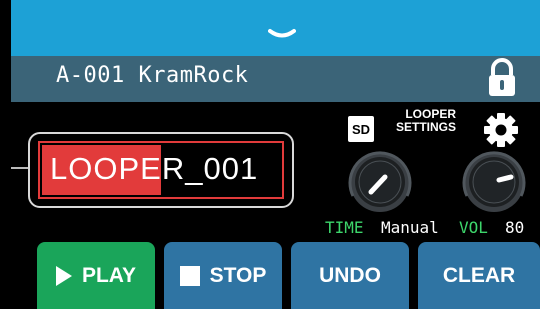 Image resolution: width=540 pixels, height=309 pixels. I want to click on time-knob, so click(380, 182).